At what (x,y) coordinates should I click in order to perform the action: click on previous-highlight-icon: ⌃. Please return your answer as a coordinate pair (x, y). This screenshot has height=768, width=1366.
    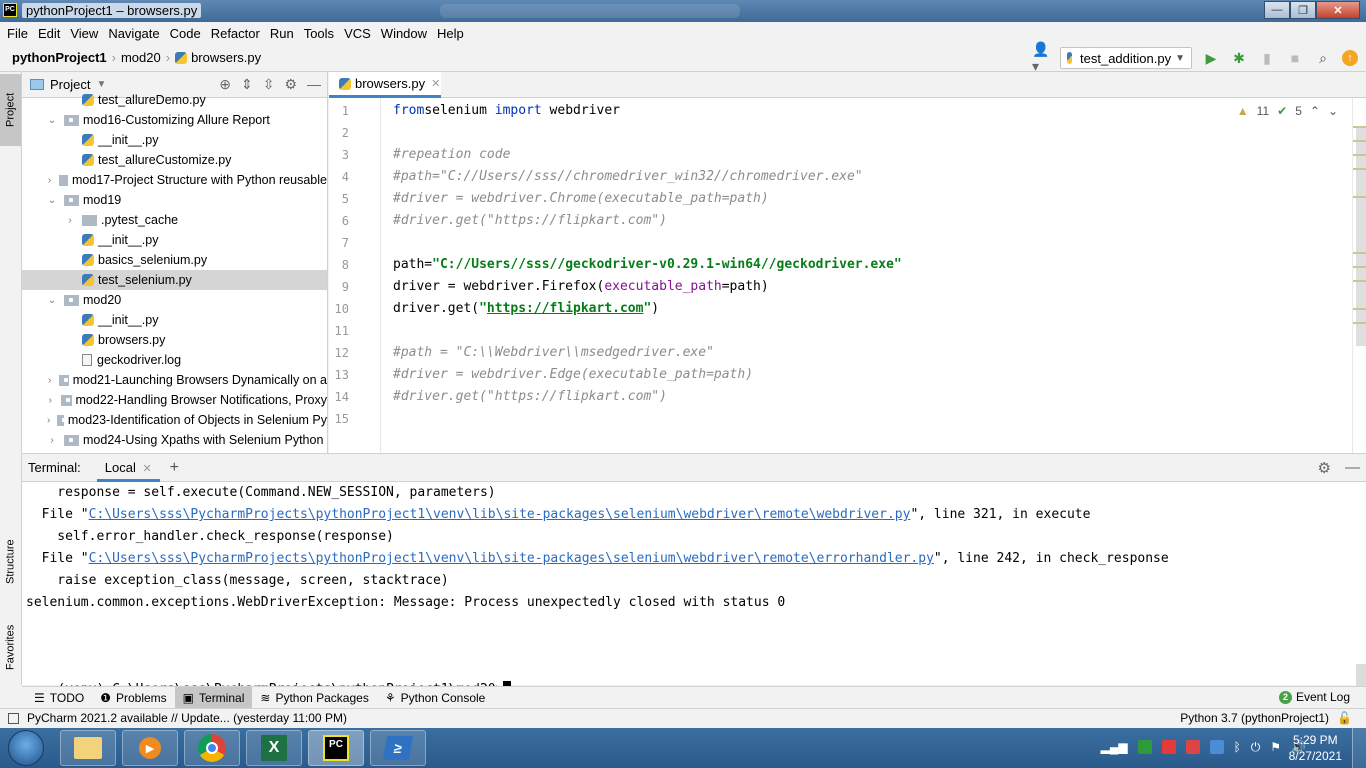
    Looking at the image, I should click on (1315, 111).